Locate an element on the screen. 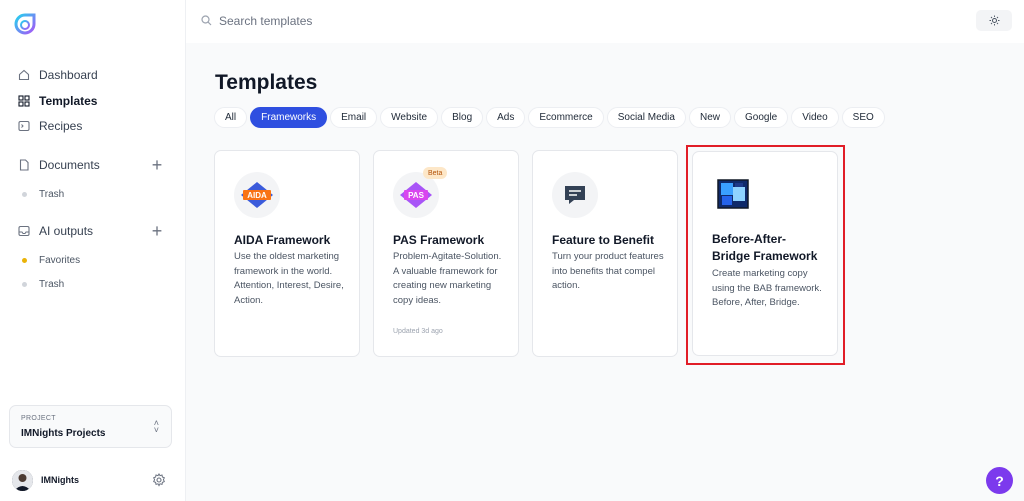  favorites-label: Favorites is located at coordinates (60, 260).